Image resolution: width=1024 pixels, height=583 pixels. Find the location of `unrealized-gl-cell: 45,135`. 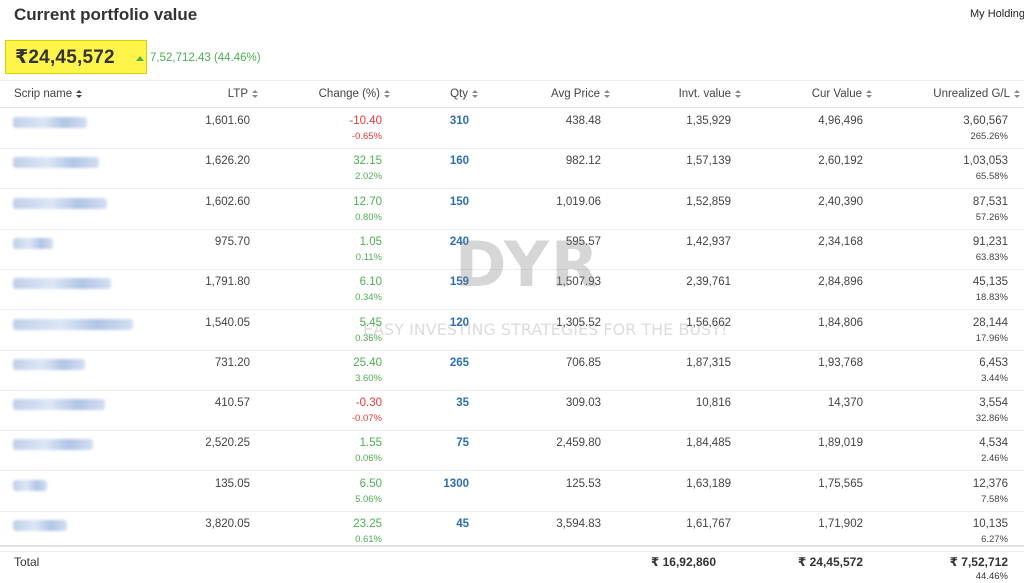

unrealized-gl-cell: 45,135 is located at coordinates (990, 282).